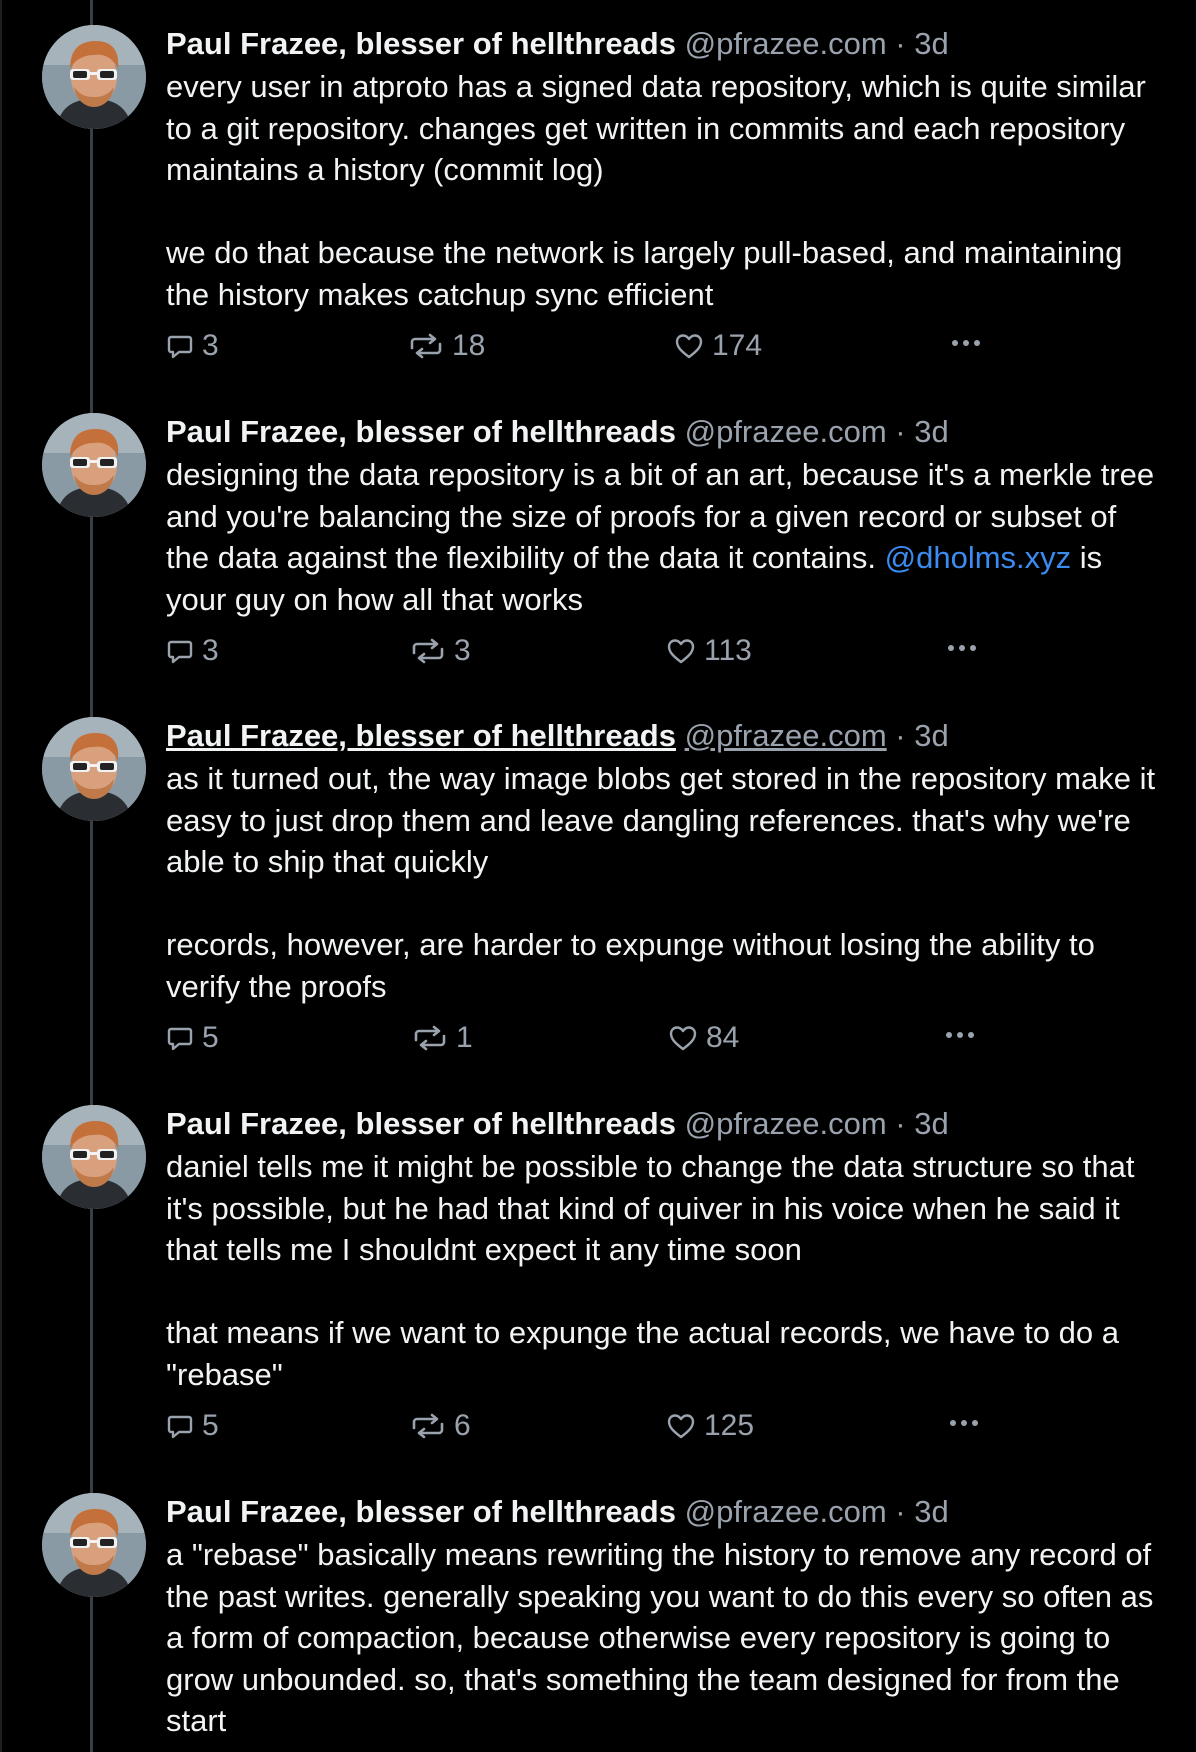 Image resolution: width=1196 pixels, height=1752 pixels. Describe the element at coordinates (729, 1425) in the screenshot. I see `like-count: 125` at that location.